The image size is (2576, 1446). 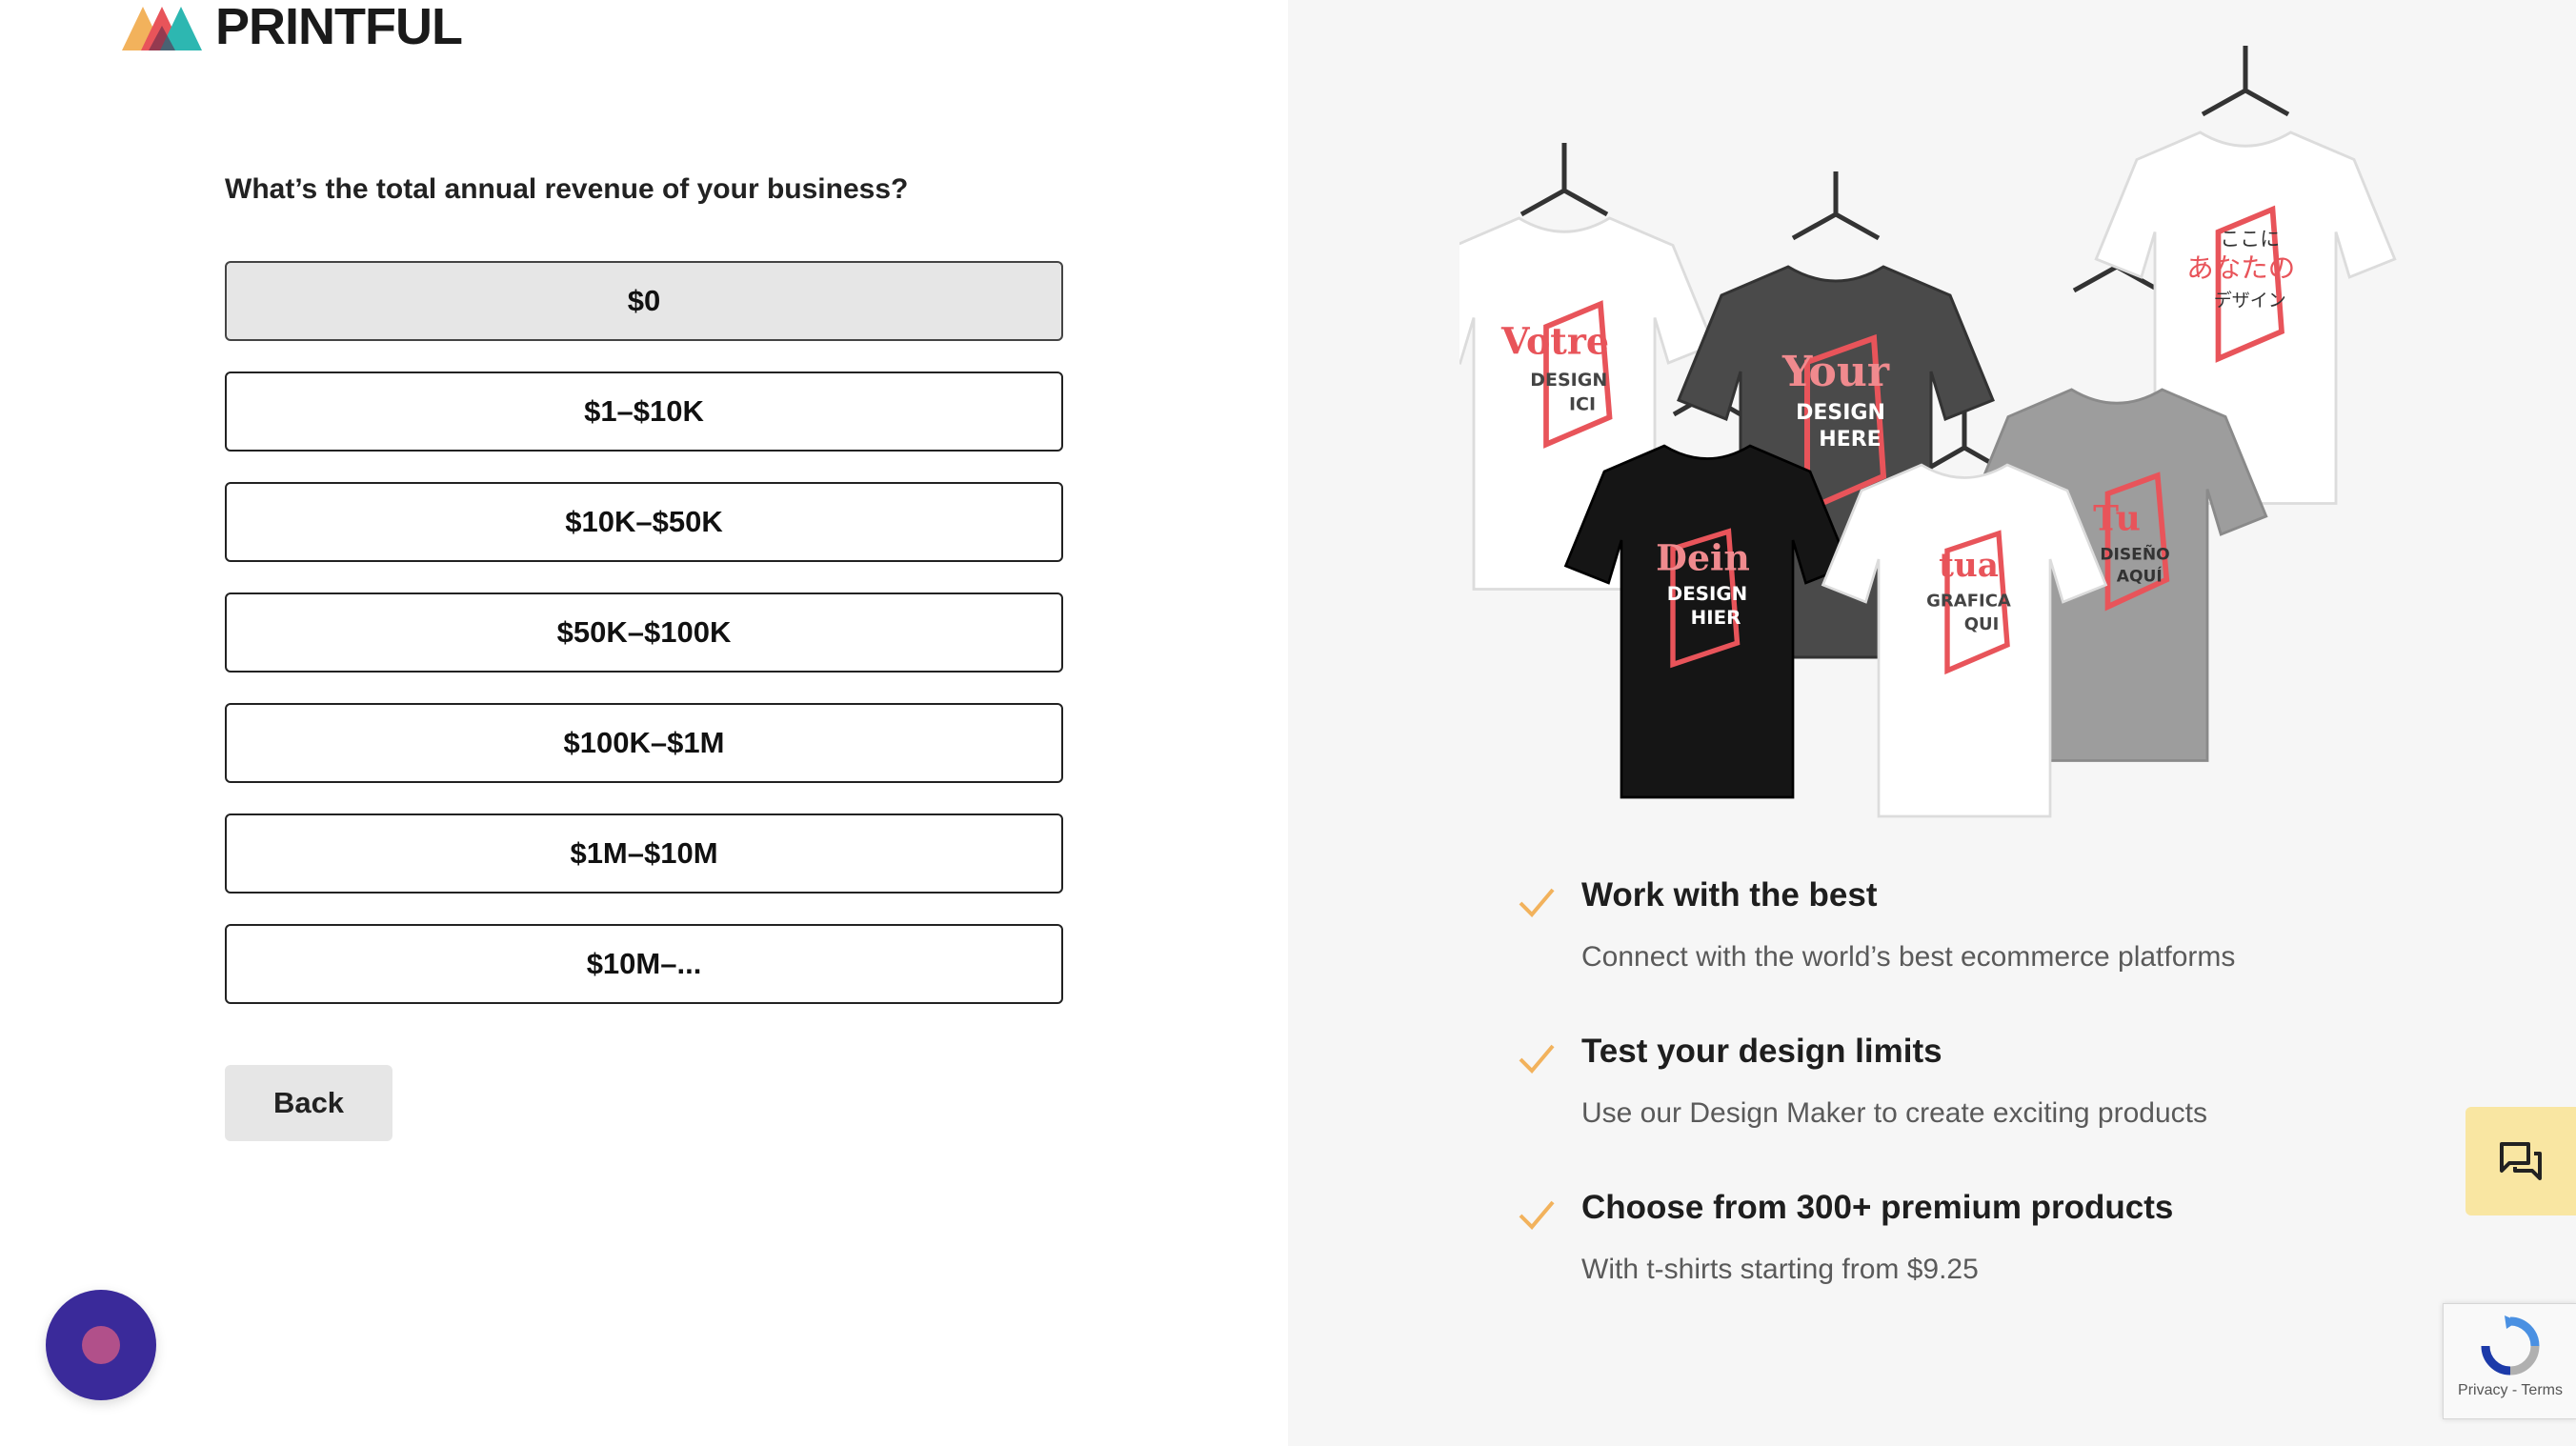 I want to click on shirt-text-1: Dein, so click(x=1703, y=558).